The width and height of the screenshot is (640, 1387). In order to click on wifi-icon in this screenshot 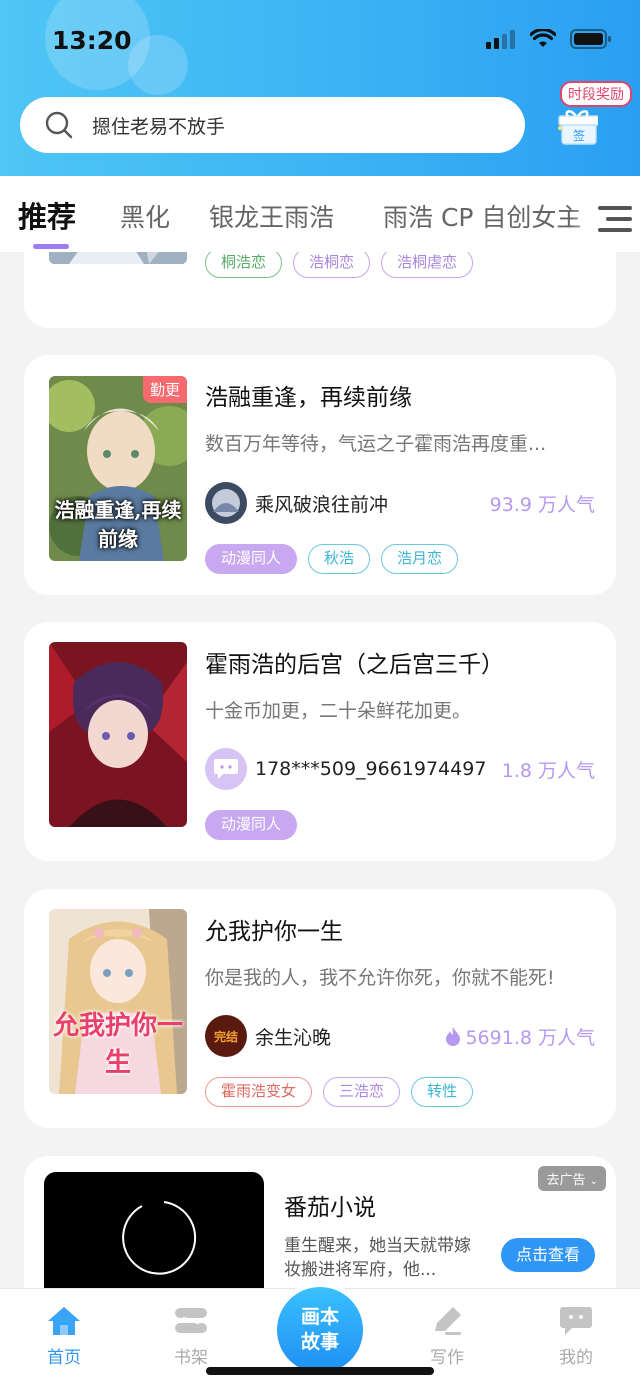, I will do `click(543, 38)`.